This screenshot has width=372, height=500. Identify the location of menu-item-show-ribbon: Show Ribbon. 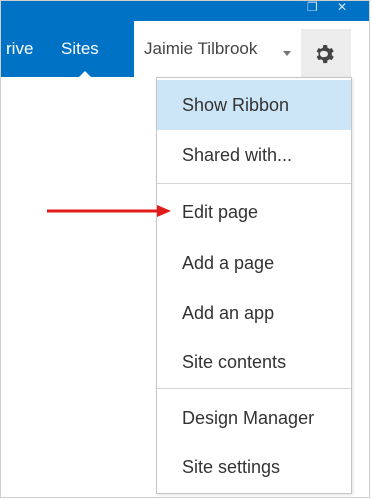
(254, 105).